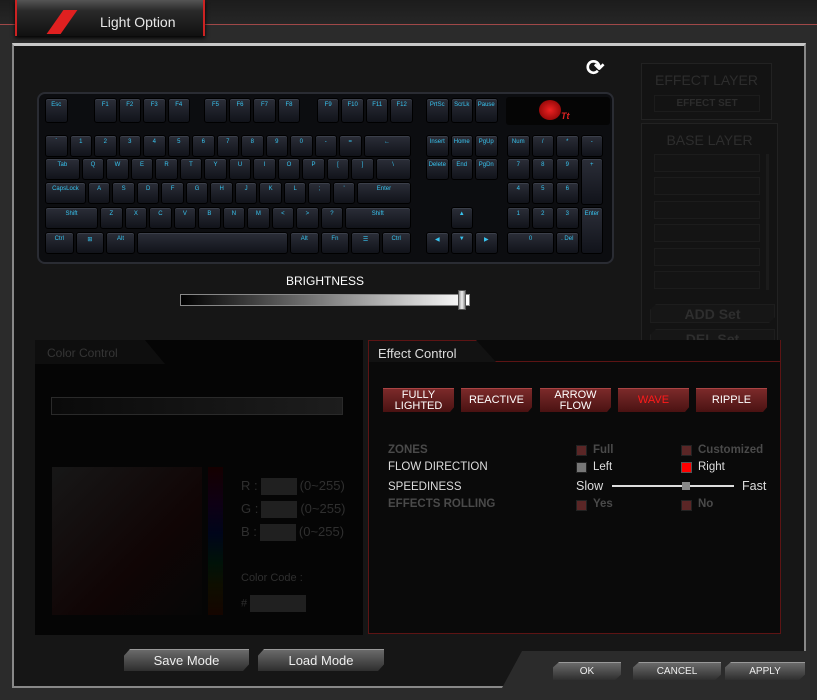 The height and width of the screenshot is (700, 817). Describe the element at coordinates (59, 243) in the screenshot. I see `key: Ctrl` at that location.